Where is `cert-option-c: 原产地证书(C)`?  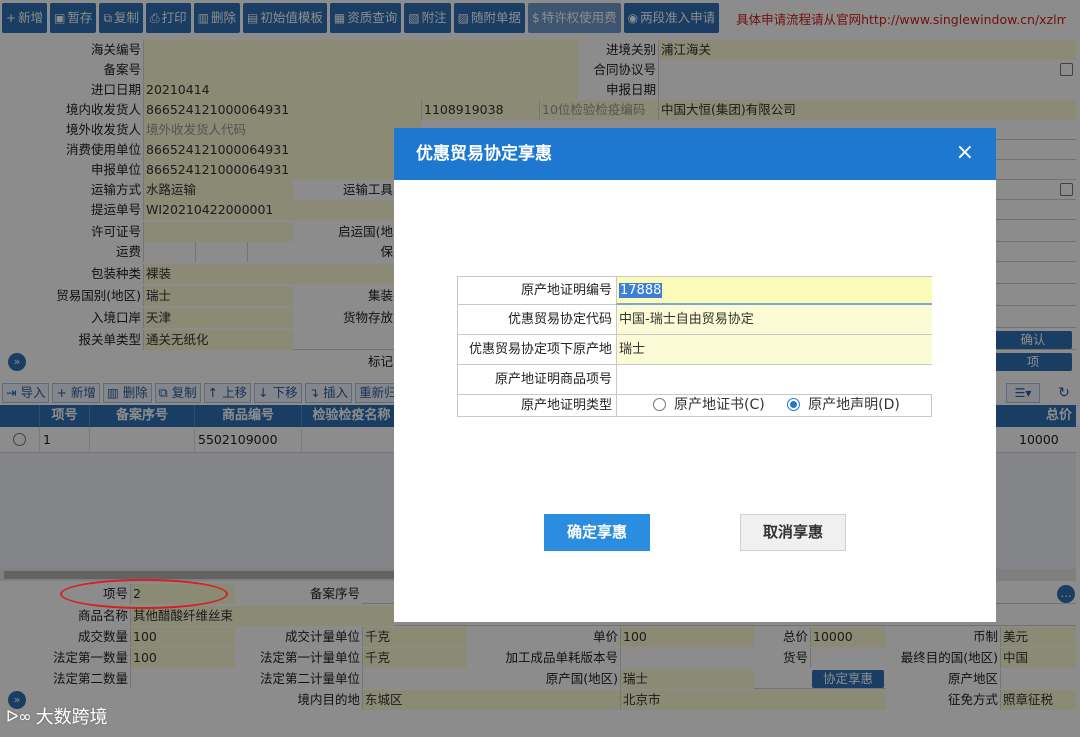
cert-option-c: 原产地证书(C) is located at coordinates (709, 405).